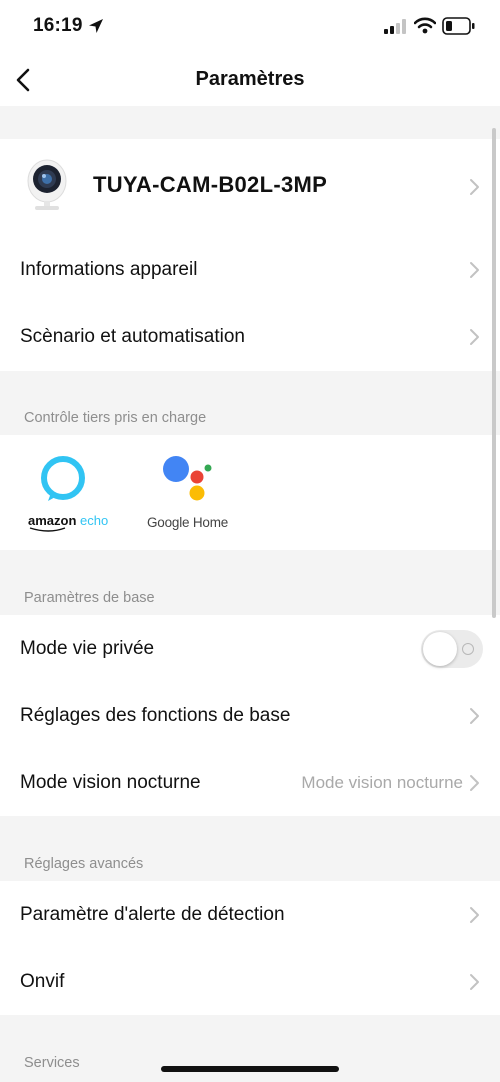 The height and width of the screenshot is (1082, 500). Describe the element at coordinates (109, 269) in the screenshot. I see `row-label: Informations appareil` at that location.